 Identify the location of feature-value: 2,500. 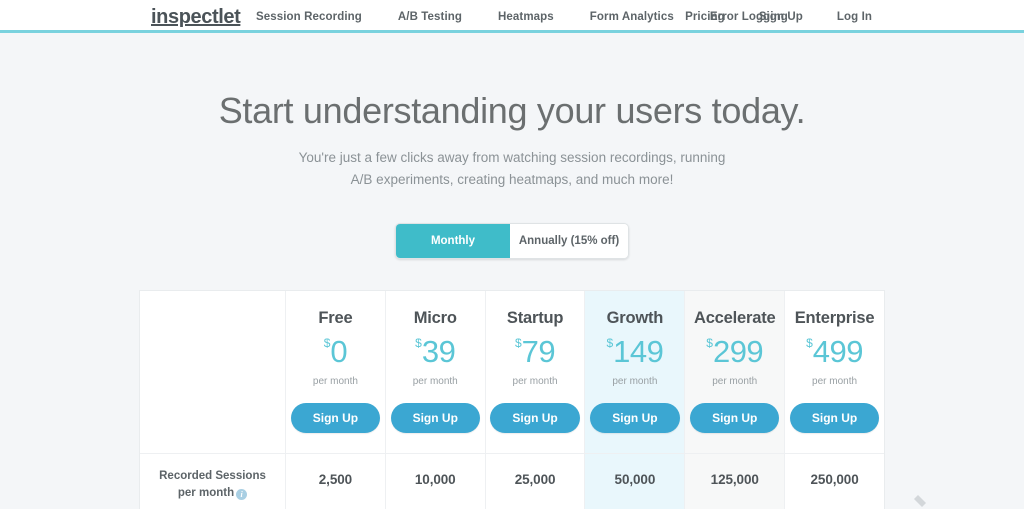
(335, 479).